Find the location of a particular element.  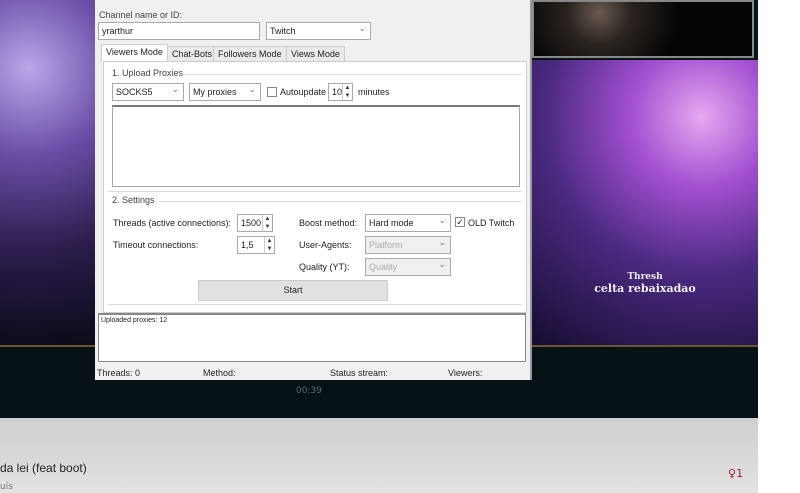

proxy-list-textarea is located at coordinates (316, 146).